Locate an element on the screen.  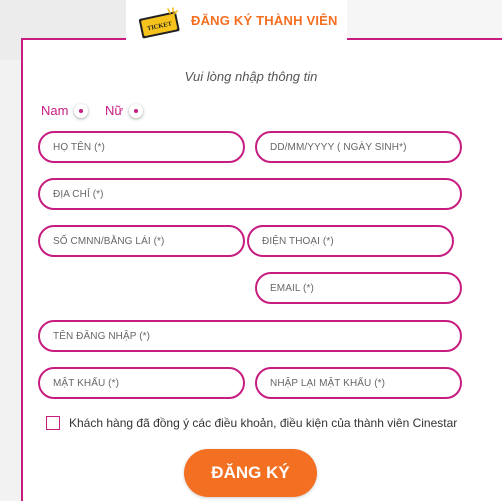
gender-female-label: Nữ is located at coordinates (114, 110).